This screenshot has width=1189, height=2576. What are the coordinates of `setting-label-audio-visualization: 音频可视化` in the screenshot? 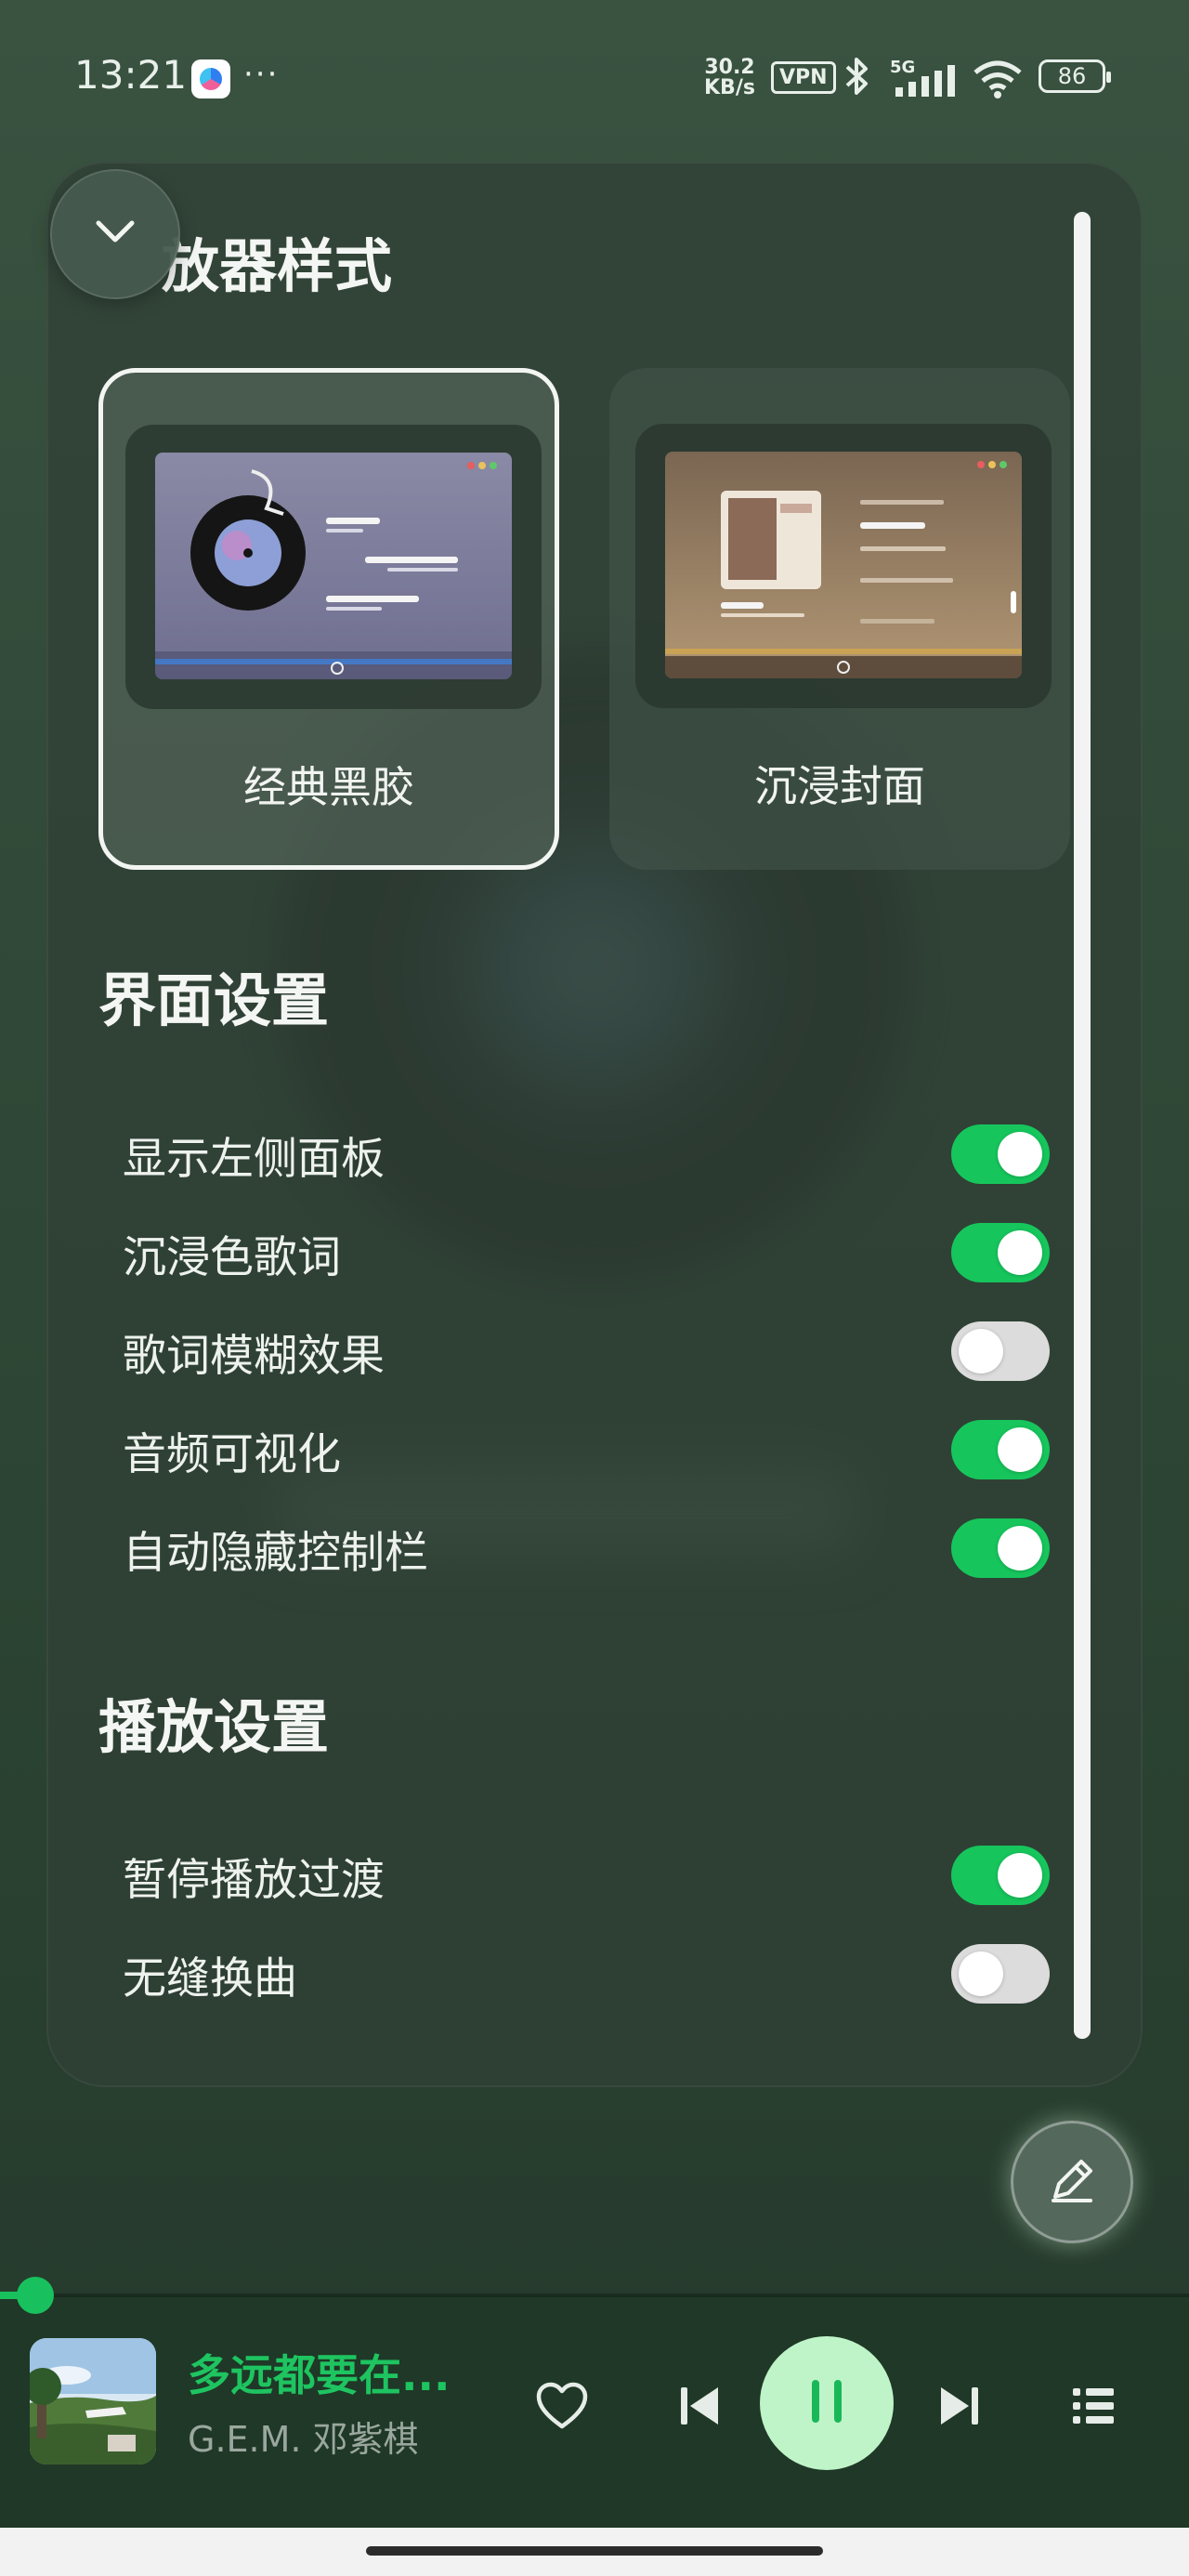 It's located at (232, 1454).